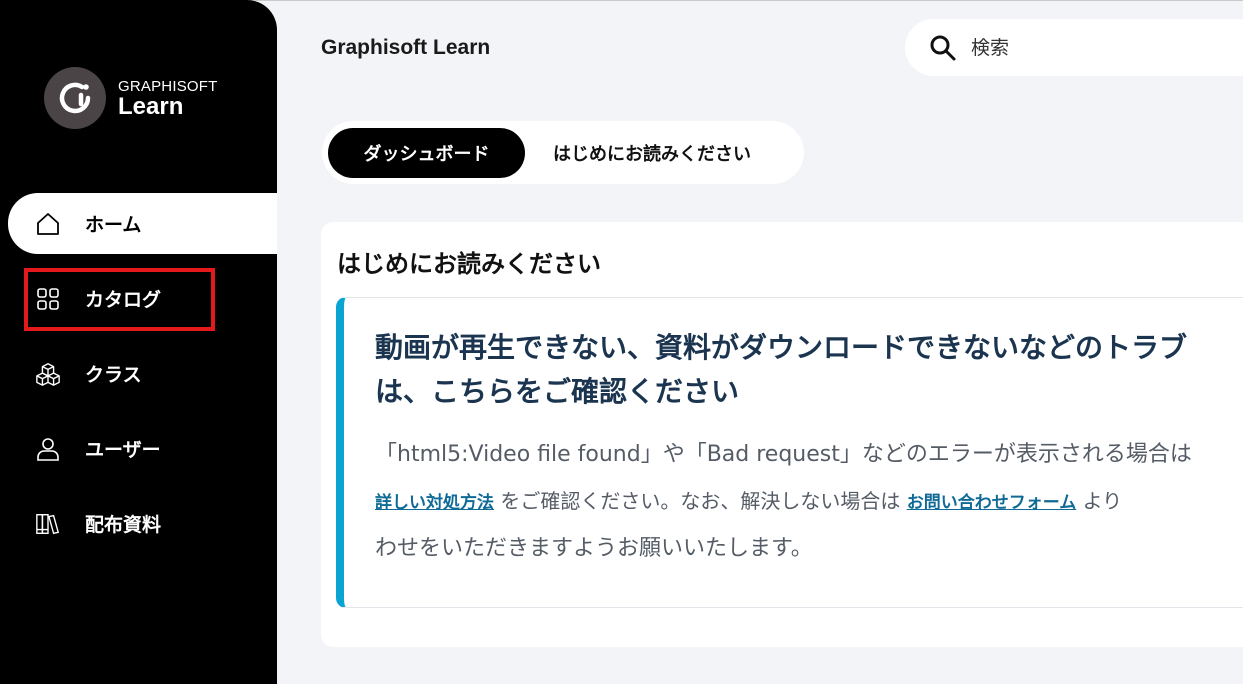 The image size is (1243, 684). I want to click on home-icon, so click(48, 224).